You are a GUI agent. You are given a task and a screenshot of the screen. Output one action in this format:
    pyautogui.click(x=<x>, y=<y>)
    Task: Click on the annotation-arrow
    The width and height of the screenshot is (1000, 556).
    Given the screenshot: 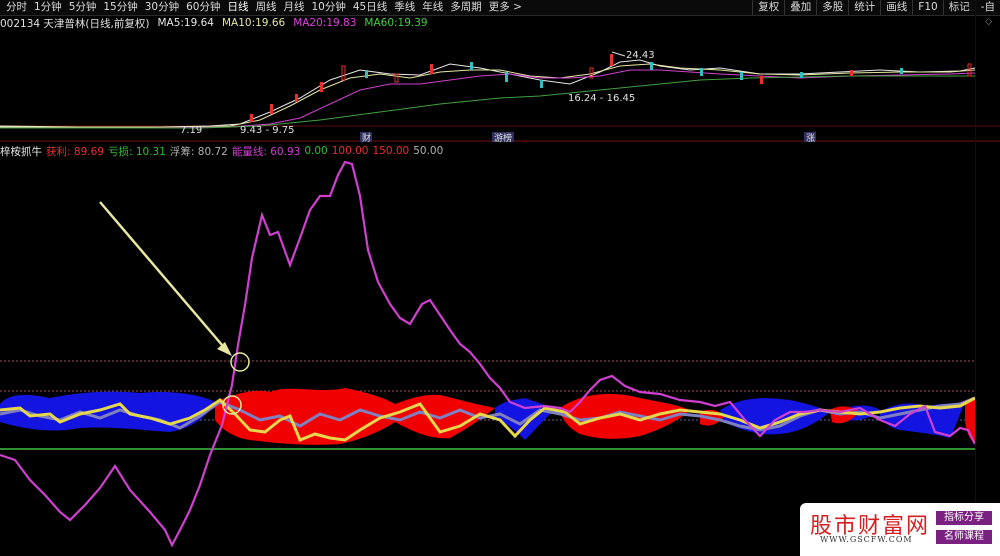 What is the action you would take?
    pyautogui.click(x=164, y=277)
    